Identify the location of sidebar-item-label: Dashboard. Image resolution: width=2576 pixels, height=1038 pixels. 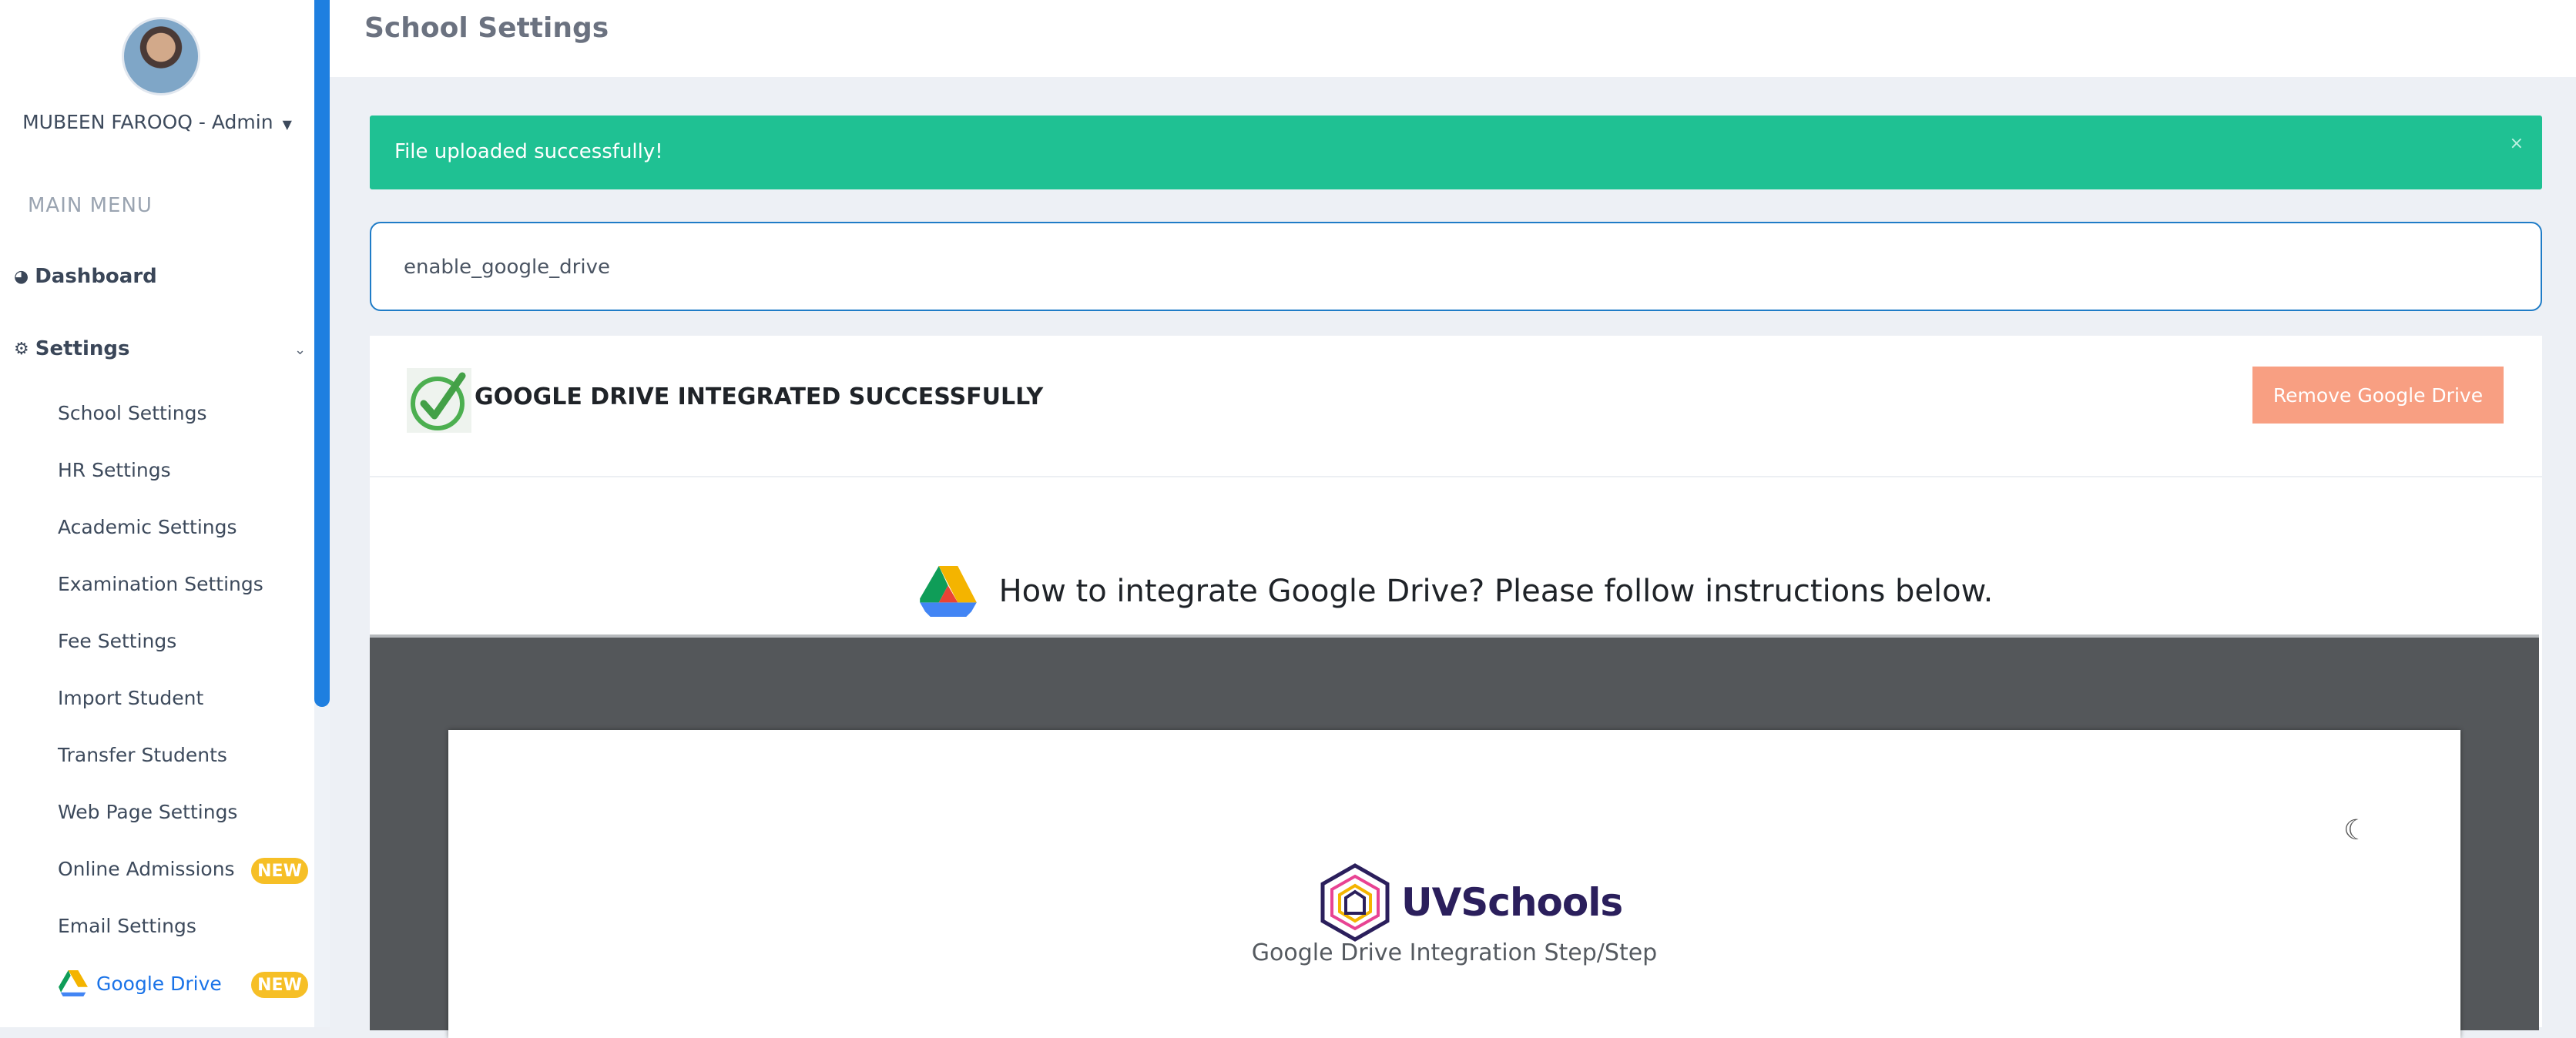
(96, 277).